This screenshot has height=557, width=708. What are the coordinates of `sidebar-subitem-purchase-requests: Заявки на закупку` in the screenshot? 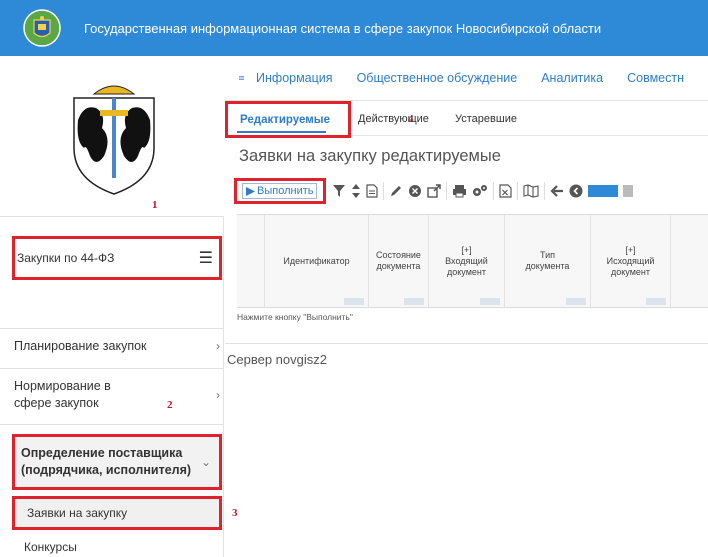 It's located at (117, 513).